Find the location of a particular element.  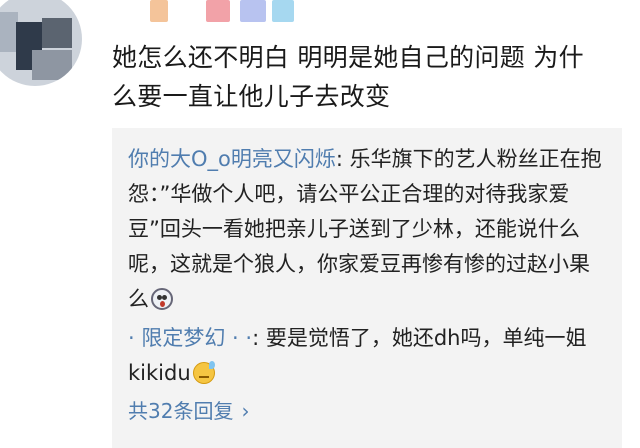

more-replies-link: 共32条回复 › is located at coordinates (188, 411).